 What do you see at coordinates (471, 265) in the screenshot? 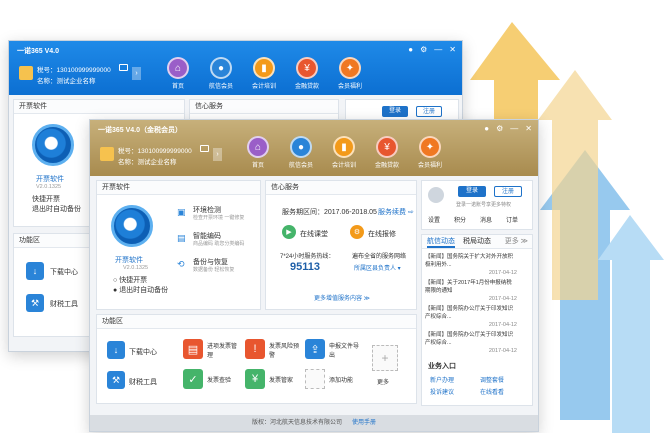
I see `news-item: 【新闻】国务院关于扩大对外开放积极利用外... 2017-04-12` at bounding box center [471, 265].